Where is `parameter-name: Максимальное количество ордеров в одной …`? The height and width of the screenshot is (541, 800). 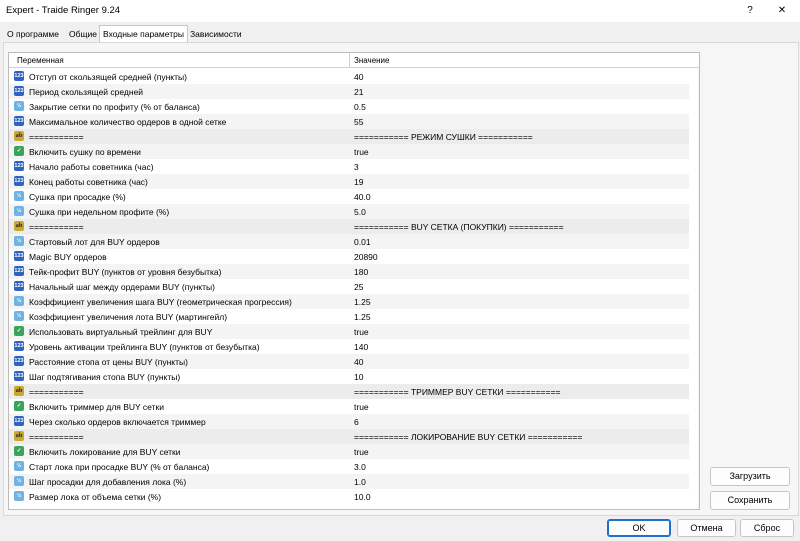 parameter-name: Максимальное количество ордеров в одной … is located at coordinates (128, 122).